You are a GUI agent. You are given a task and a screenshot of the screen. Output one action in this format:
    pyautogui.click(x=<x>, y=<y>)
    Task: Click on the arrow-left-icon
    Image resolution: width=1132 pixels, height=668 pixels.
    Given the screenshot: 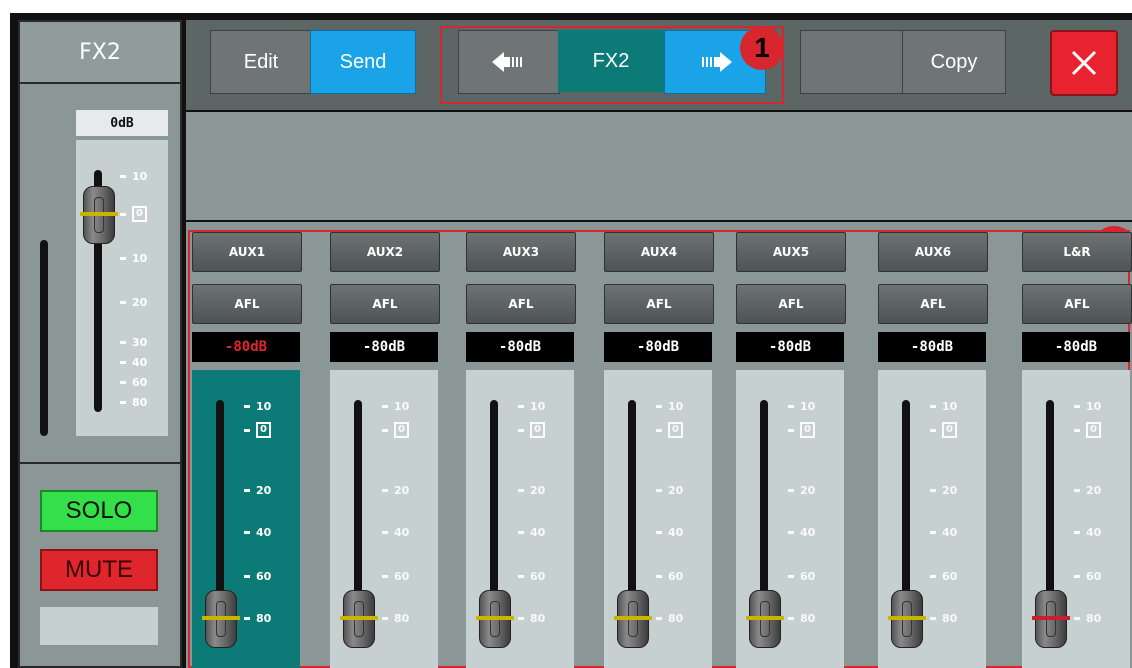 What is the action you would take?
    pyautogui.click(x=507, y=62)
    